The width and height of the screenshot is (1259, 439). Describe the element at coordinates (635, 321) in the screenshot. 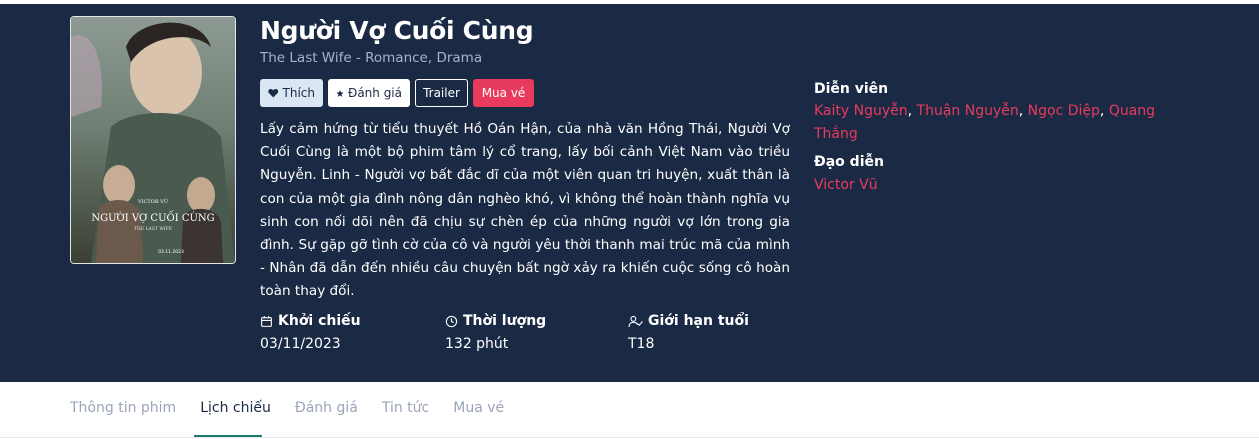

I see `user-check-icon` at that location.